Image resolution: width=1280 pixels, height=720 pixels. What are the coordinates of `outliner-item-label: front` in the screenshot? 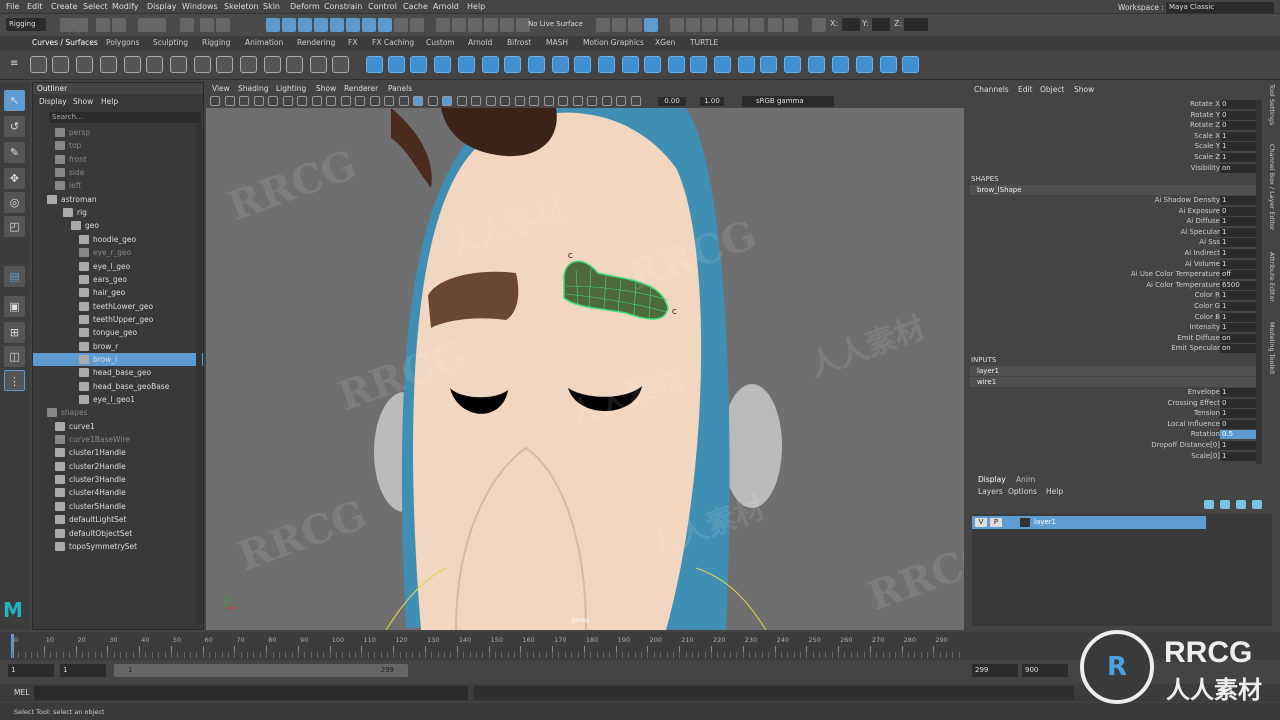 It's located at (78, 159).